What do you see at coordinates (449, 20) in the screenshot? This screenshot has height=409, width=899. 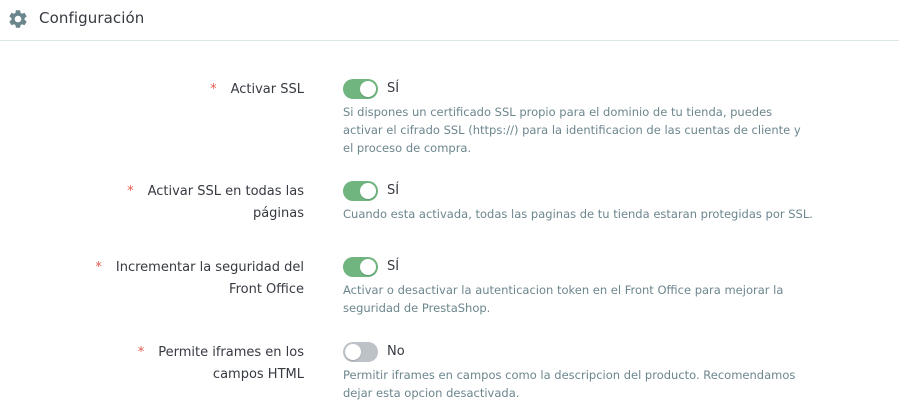 I see `panel-header: Configuración` at bounding box center [449, 20].